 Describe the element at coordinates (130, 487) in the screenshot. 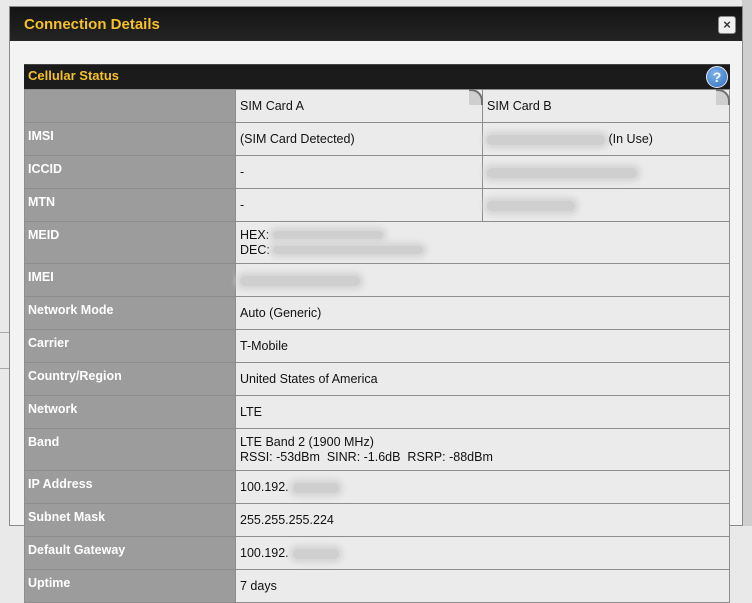

I see `ip-address-label: IP Address` at that location.